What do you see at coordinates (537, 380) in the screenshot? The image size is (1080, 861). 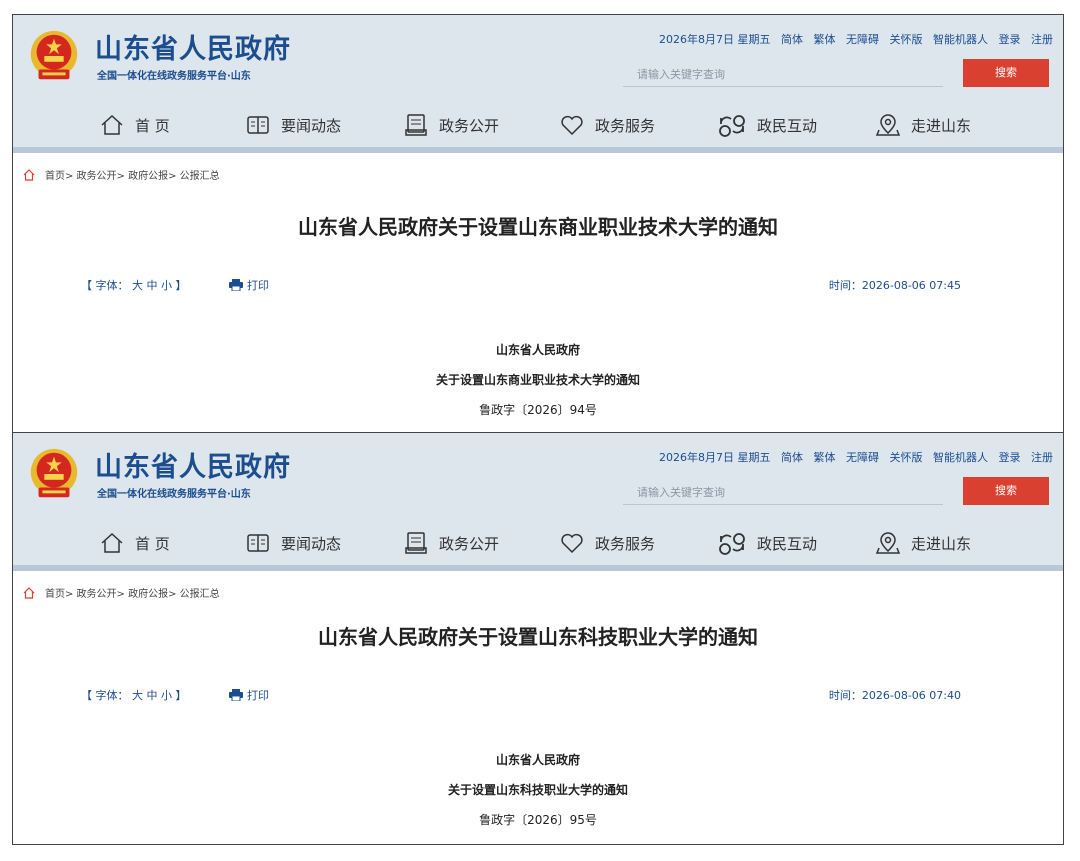 I see `doc-title: 关于设置山东商业职业技术大学的通知` at bounding box center [537, 380].